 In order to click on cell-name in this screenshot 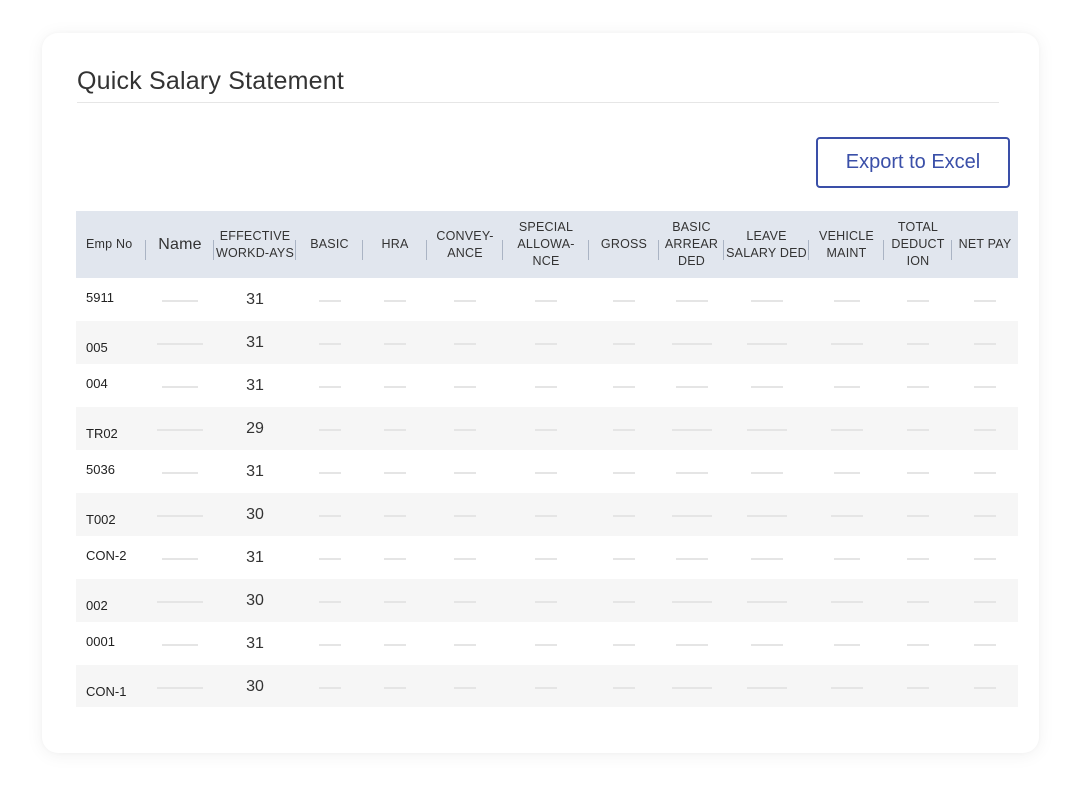, I will do `click(180, 428)`.